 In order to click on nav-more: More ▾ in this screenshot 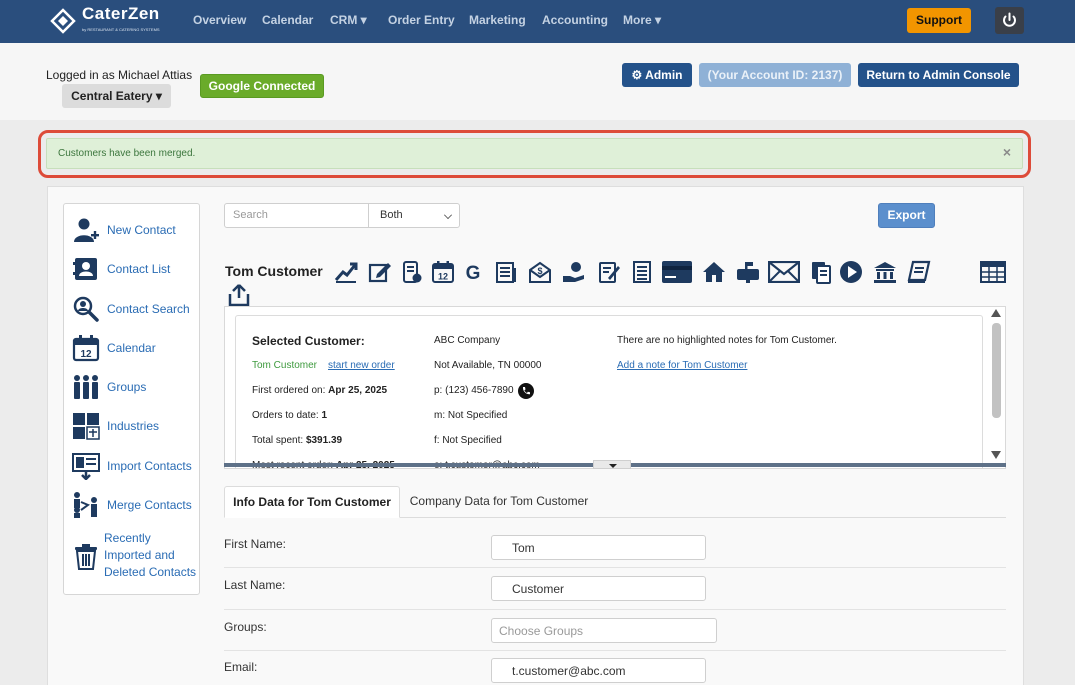, I will do `click(642, 20)`.